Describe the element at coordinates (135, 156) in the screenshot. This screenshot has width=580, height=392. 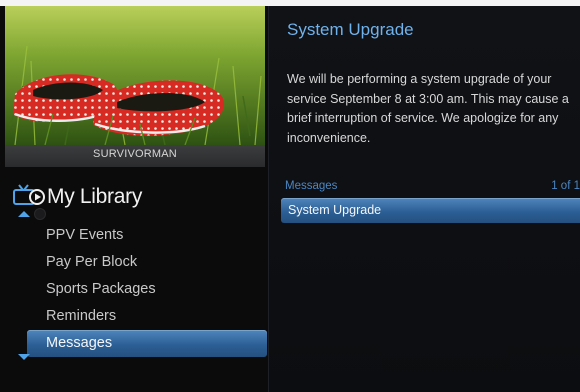
I see `preview-caption: SURVIVORMAN` at that location.